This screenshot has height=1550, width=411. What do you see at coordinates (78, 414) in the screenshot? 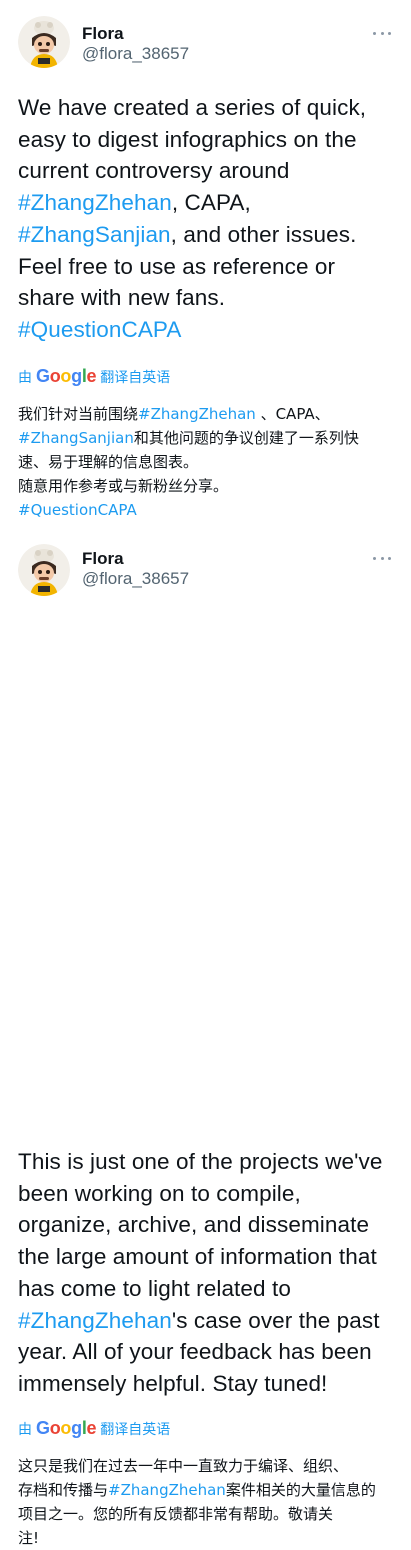
I see `text-segment: 我们针对当前围绕` at bounding box center [78, 414].